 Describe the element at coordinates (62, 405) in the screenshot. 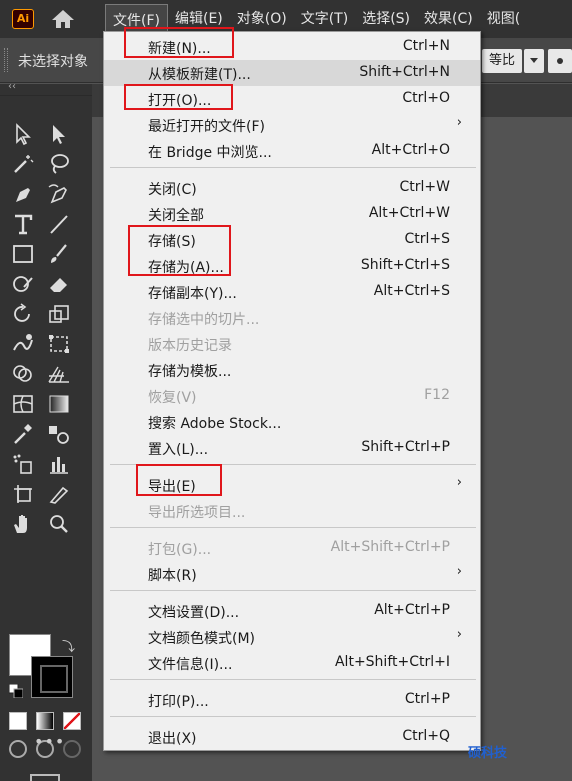

I see `gradient-tool-icon` at that location.